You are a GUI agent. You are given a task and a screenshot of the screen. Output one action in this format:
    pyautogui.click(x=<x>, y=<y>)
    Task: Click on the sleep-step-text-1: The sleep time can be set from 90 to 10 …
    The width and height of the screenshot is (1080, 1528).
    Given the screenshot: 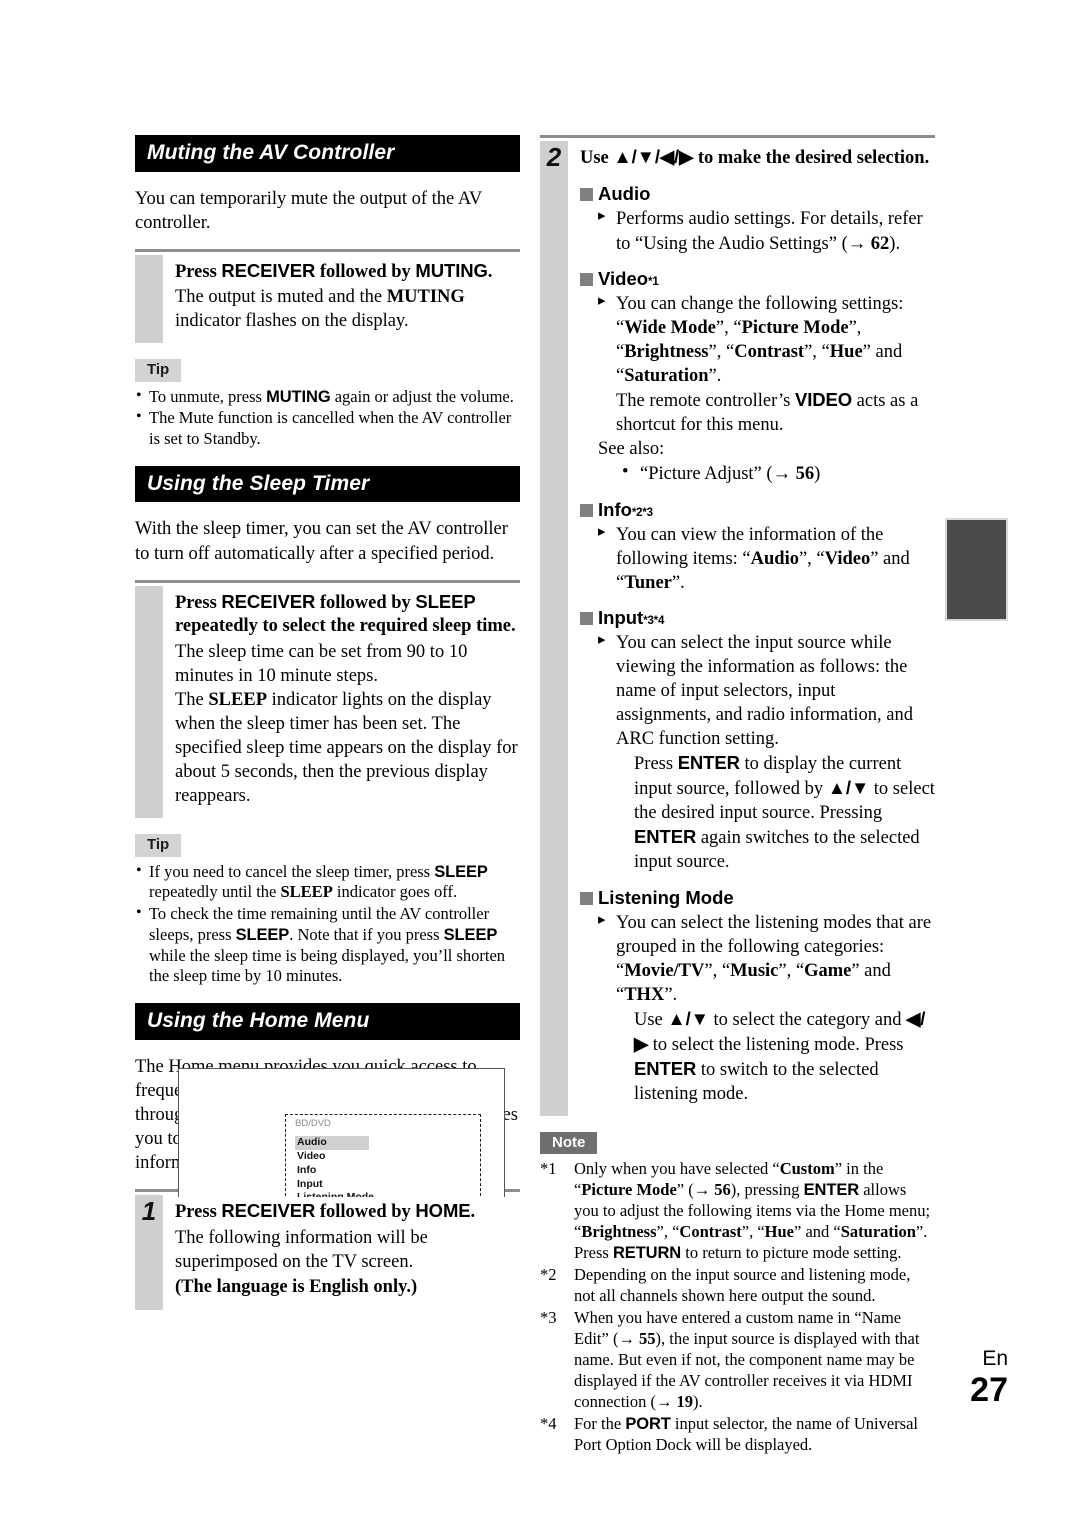 What is the action you would take?
    pyautogui.click(x=321, y=663)
    